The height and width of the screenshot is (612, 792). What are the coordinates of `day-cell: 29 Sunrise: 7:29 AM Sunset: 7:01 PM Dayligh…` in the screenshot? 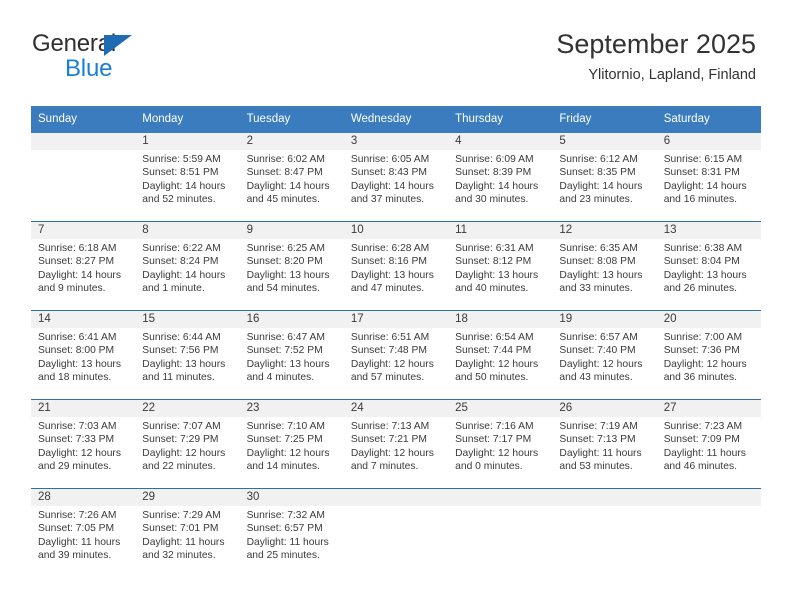 It's located at (187, 533).